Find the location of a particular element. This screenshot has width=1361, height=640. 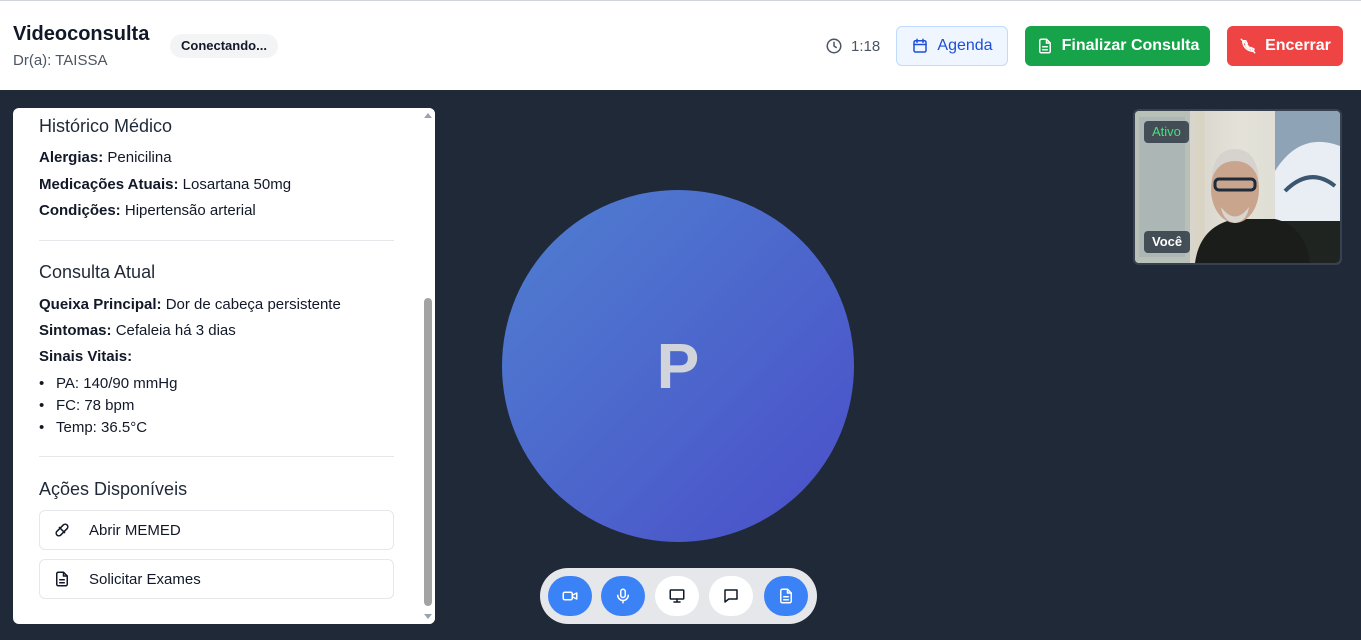

end-label: Encerrar is located at coordinates (1298, 45).